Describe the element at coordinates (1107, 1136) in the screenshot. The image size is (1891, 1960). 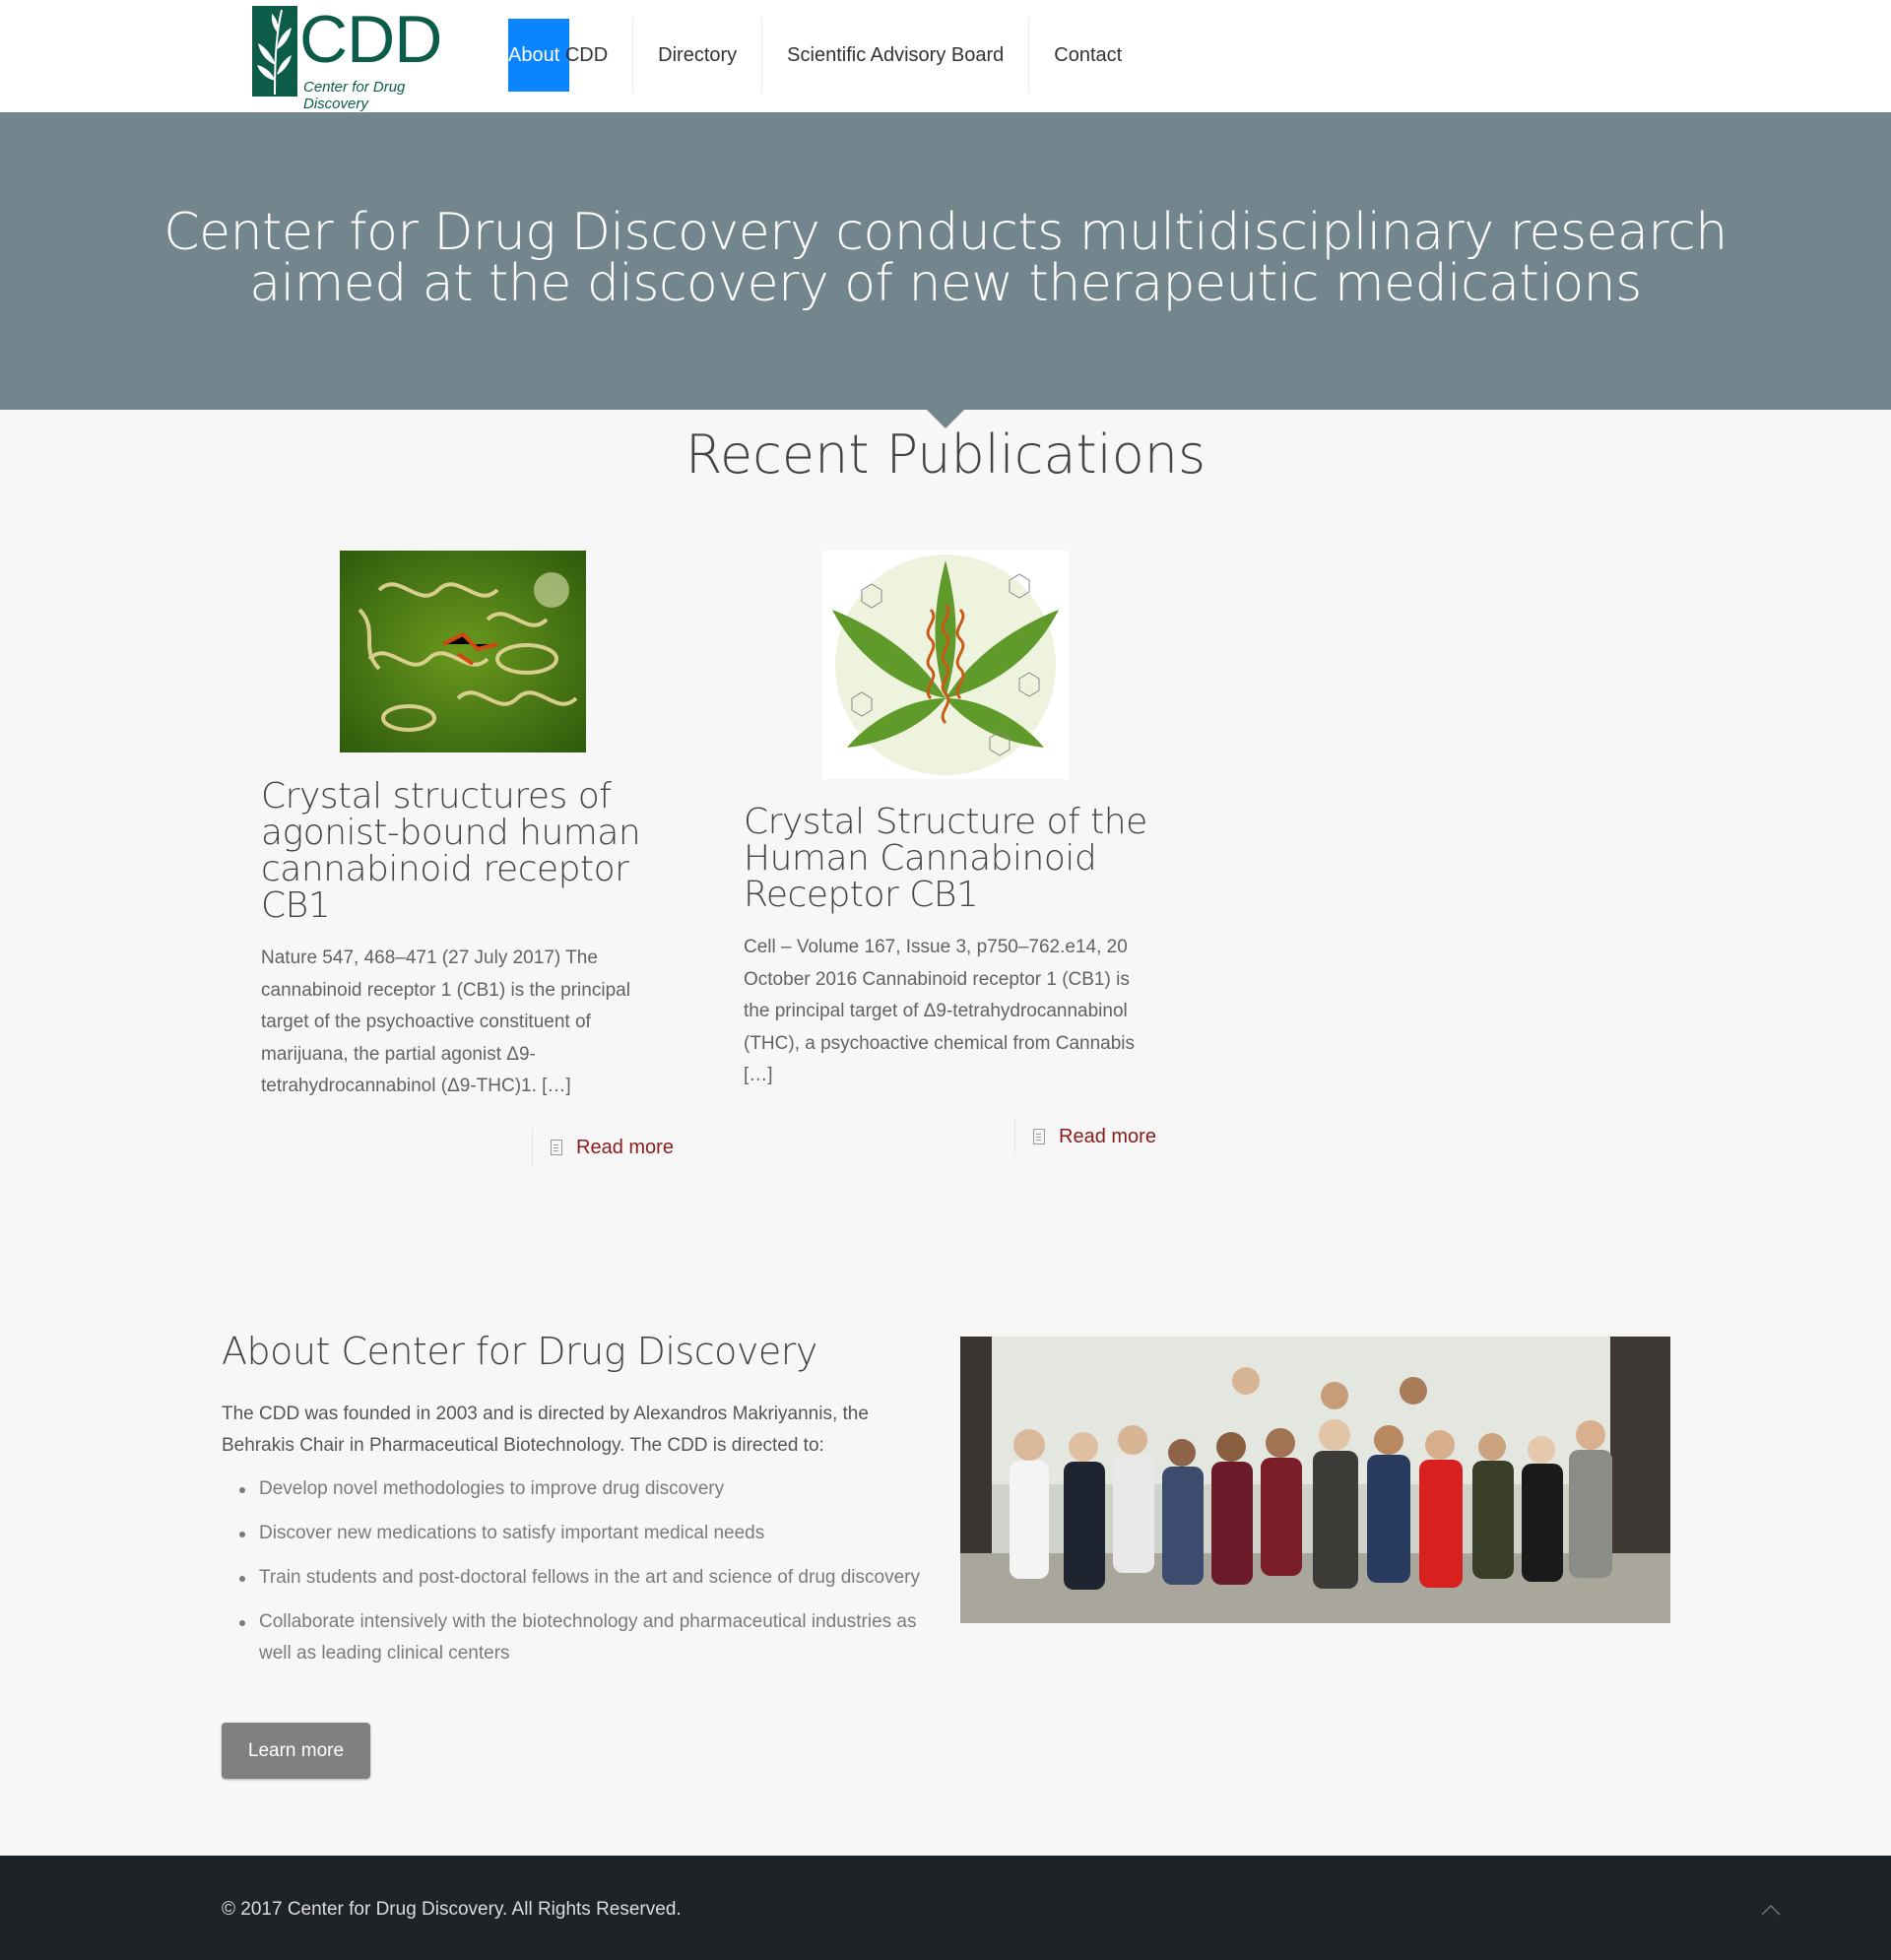
I see `read-more-label-2: Read more` at that location.